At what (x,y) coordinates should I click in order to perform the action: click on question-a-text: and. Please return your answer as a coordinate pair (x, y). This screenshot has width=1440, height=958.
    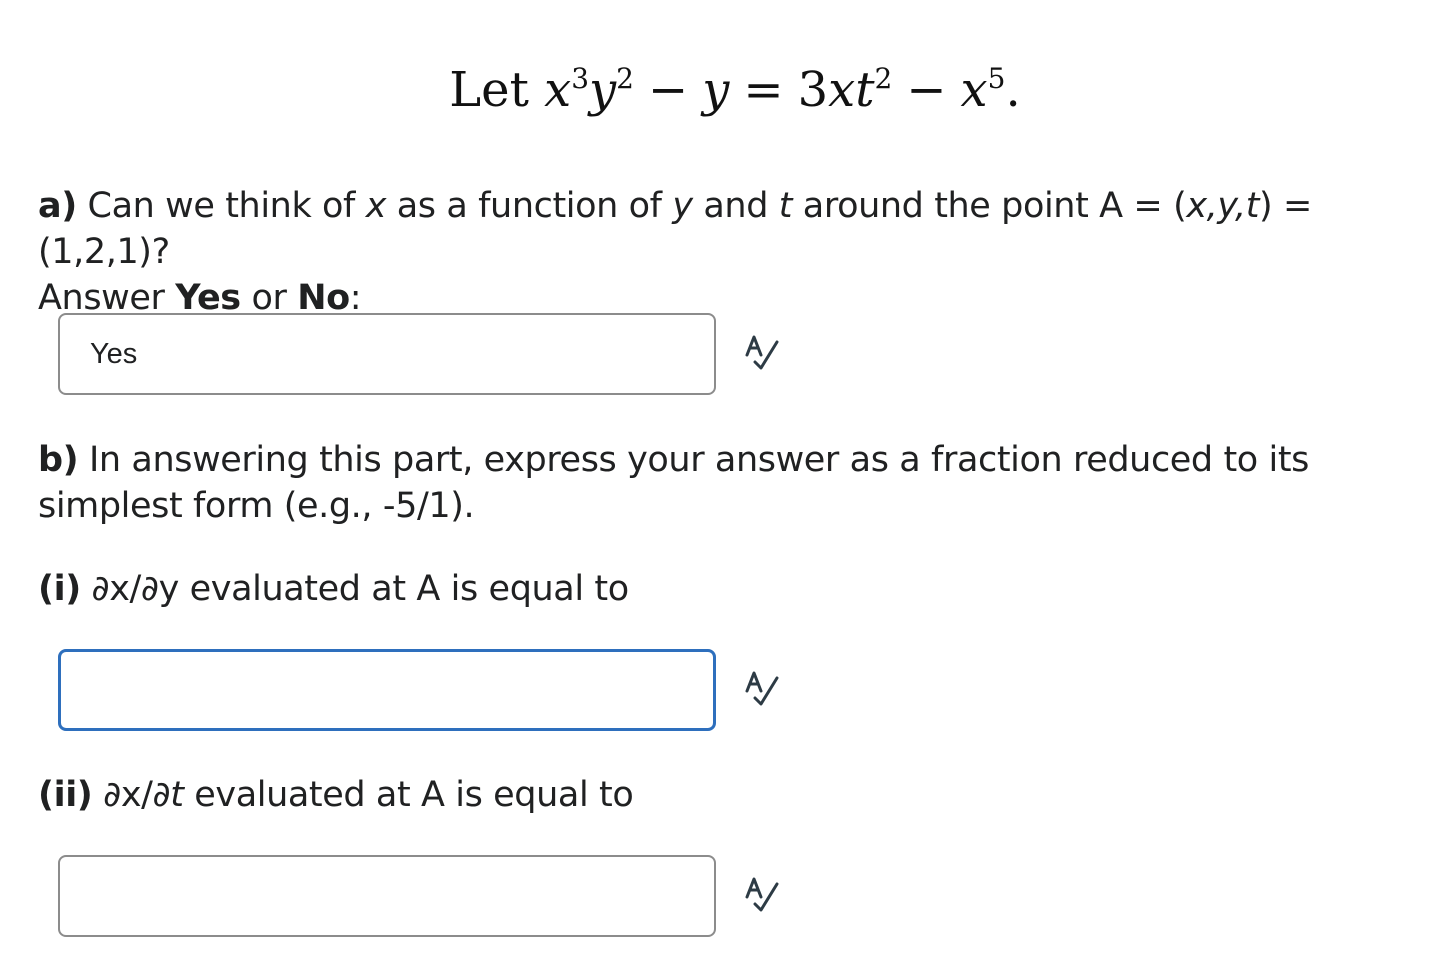
    Looking at the image, I should click on (735, 206).